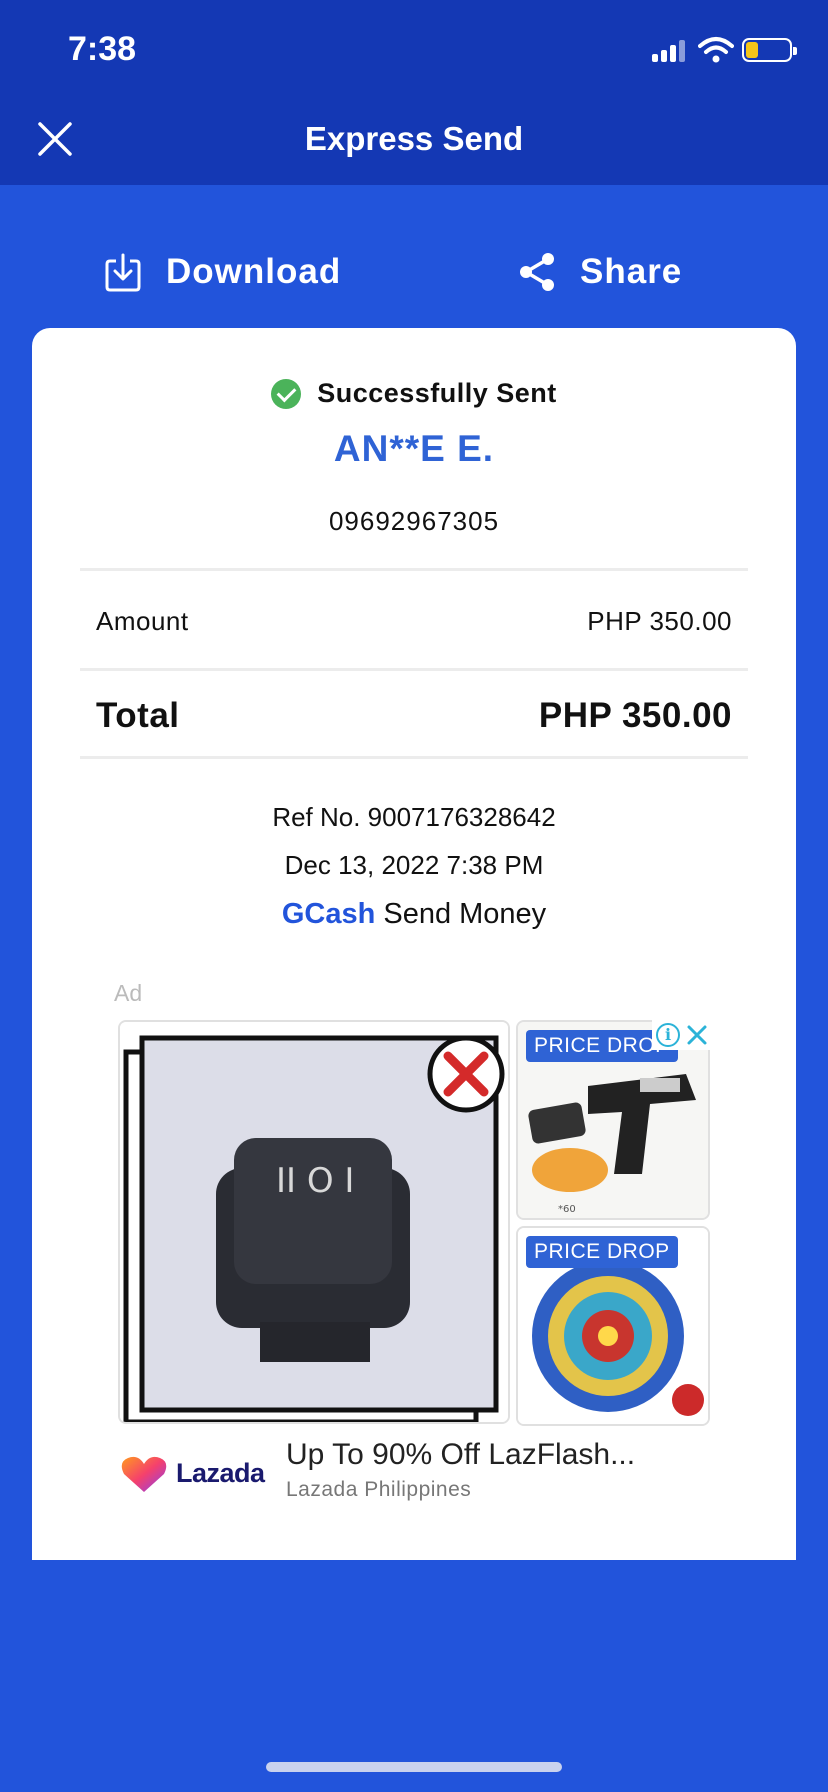 This screenshot has width=828, height=1792. Describe the element at coordinates (414, 621) in the screenshot. I see `amount-row: Amount PHP 350.00` at that location.